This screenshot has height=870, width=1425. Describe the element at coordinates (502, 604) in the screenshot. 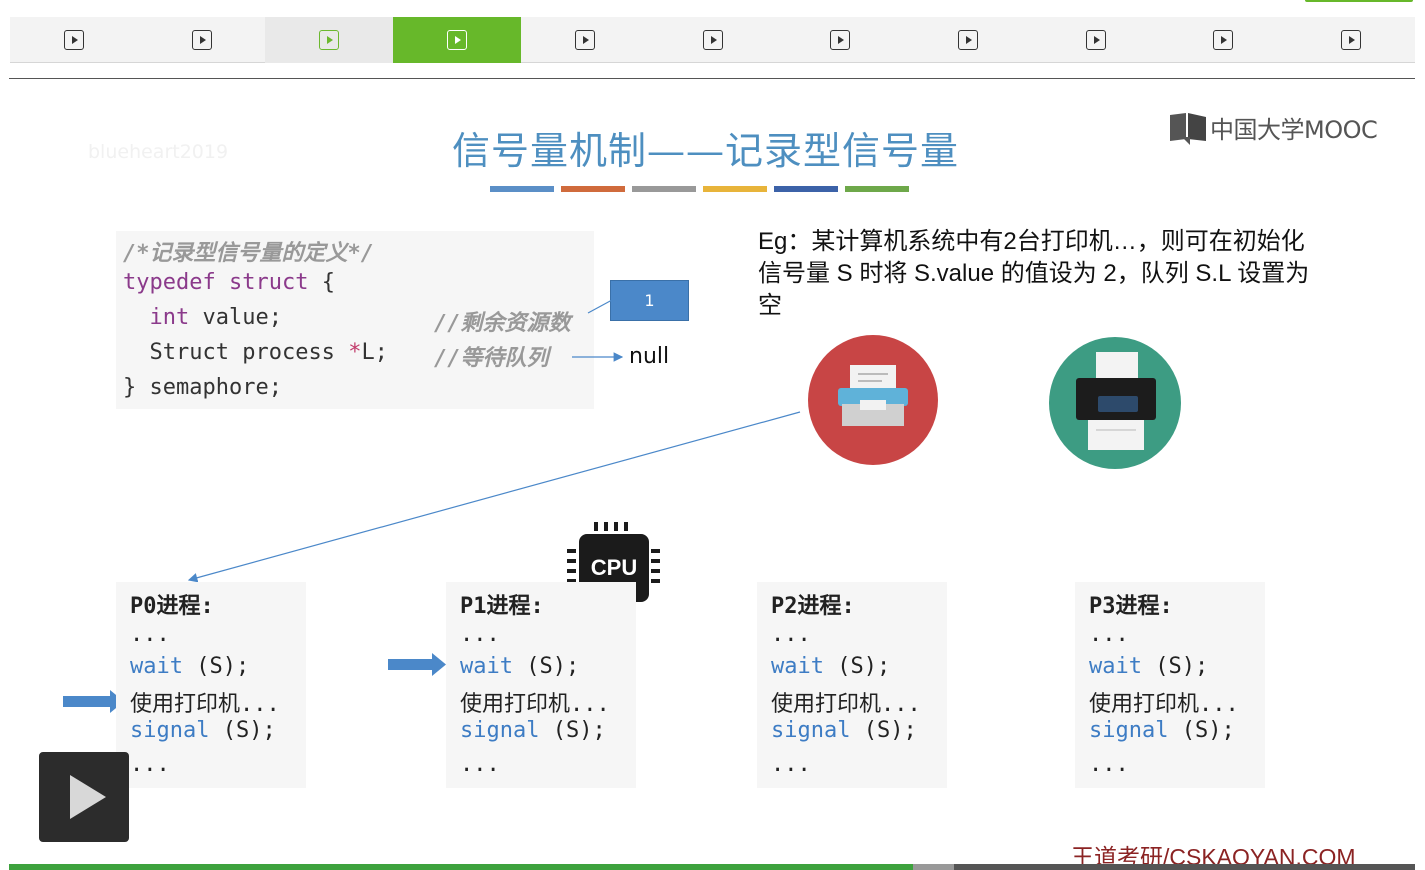

I see `process-line: P1进程:` at that location.